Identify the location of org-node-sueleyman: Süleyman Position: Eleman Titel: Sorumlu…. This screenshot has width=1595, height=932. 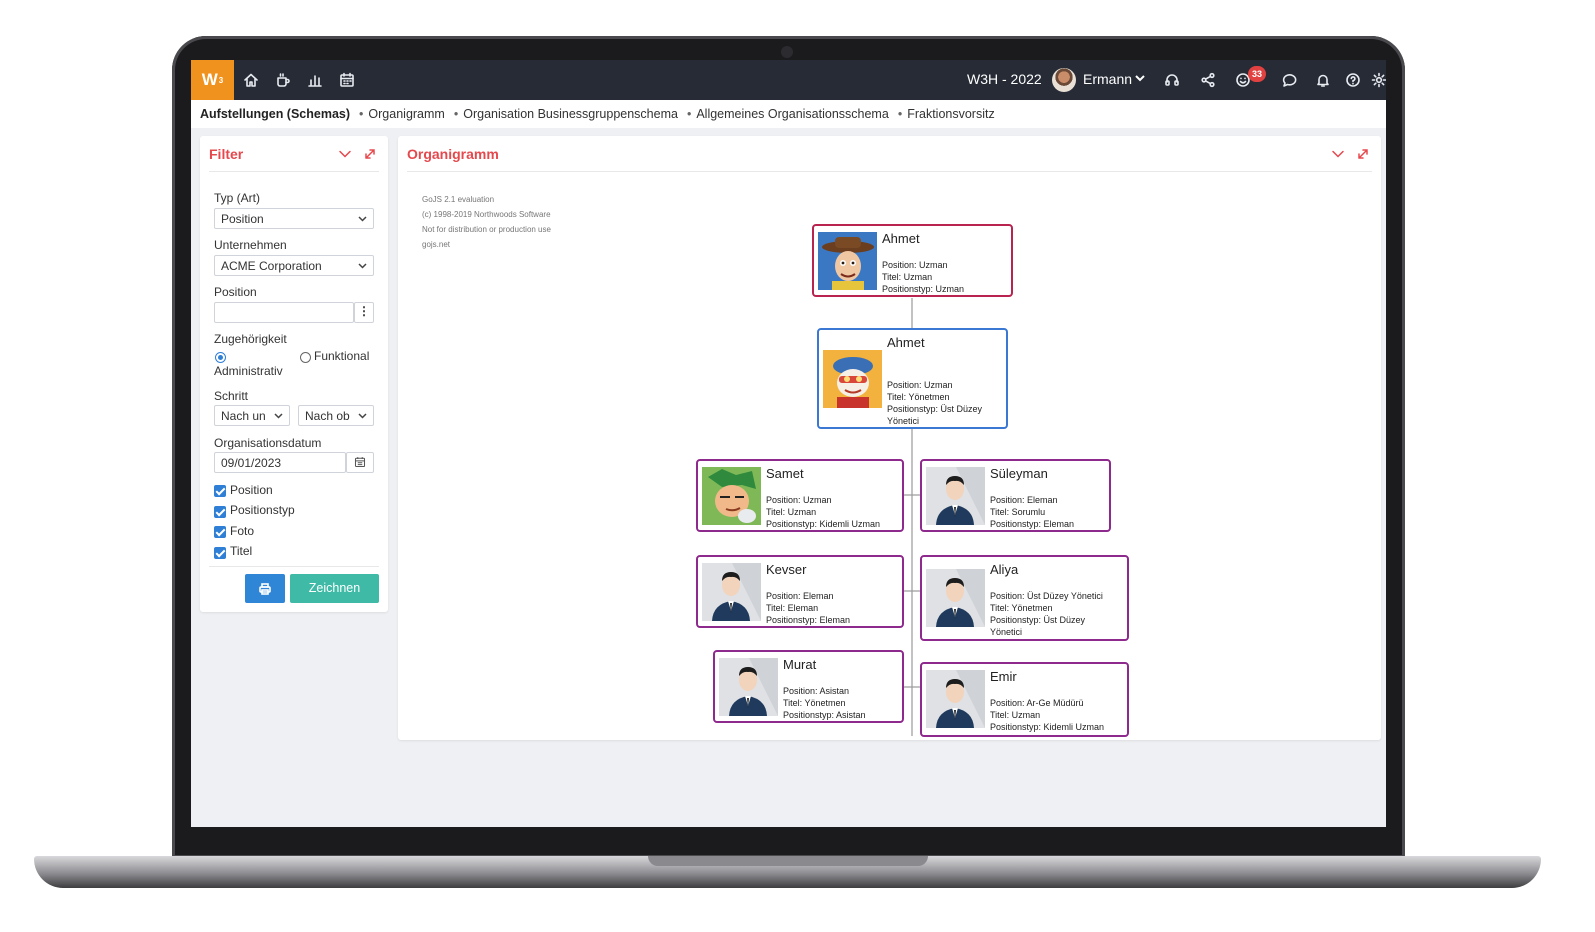
(1015, 495).